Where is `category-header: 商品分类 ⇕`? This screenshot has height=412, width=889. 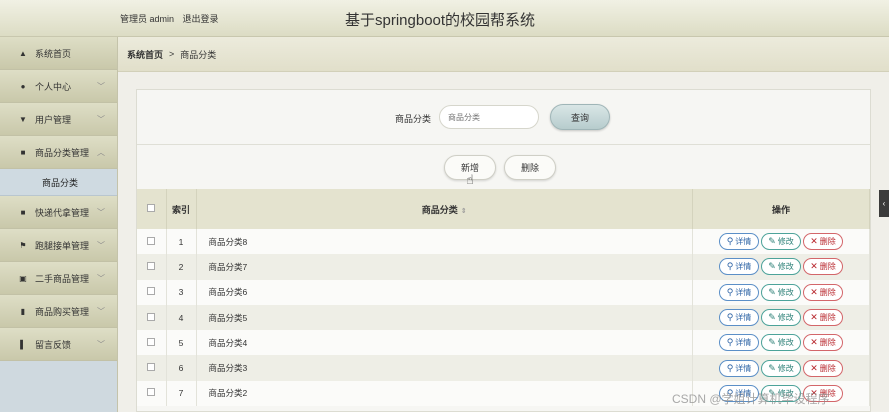
category-header: 商品分类 ⇕ is located at coordinates (444, 209).